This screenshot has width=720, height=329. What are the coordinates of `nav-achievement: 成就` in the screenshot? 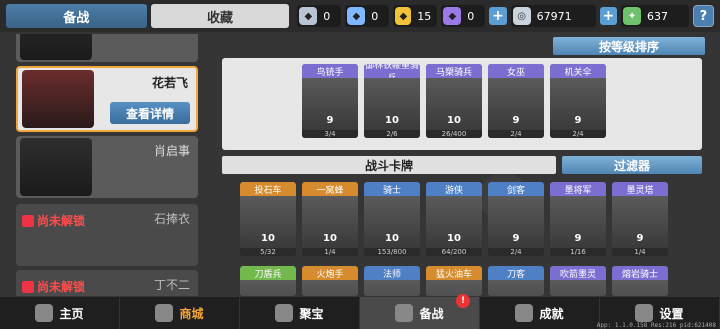 It's located at (540, 313).